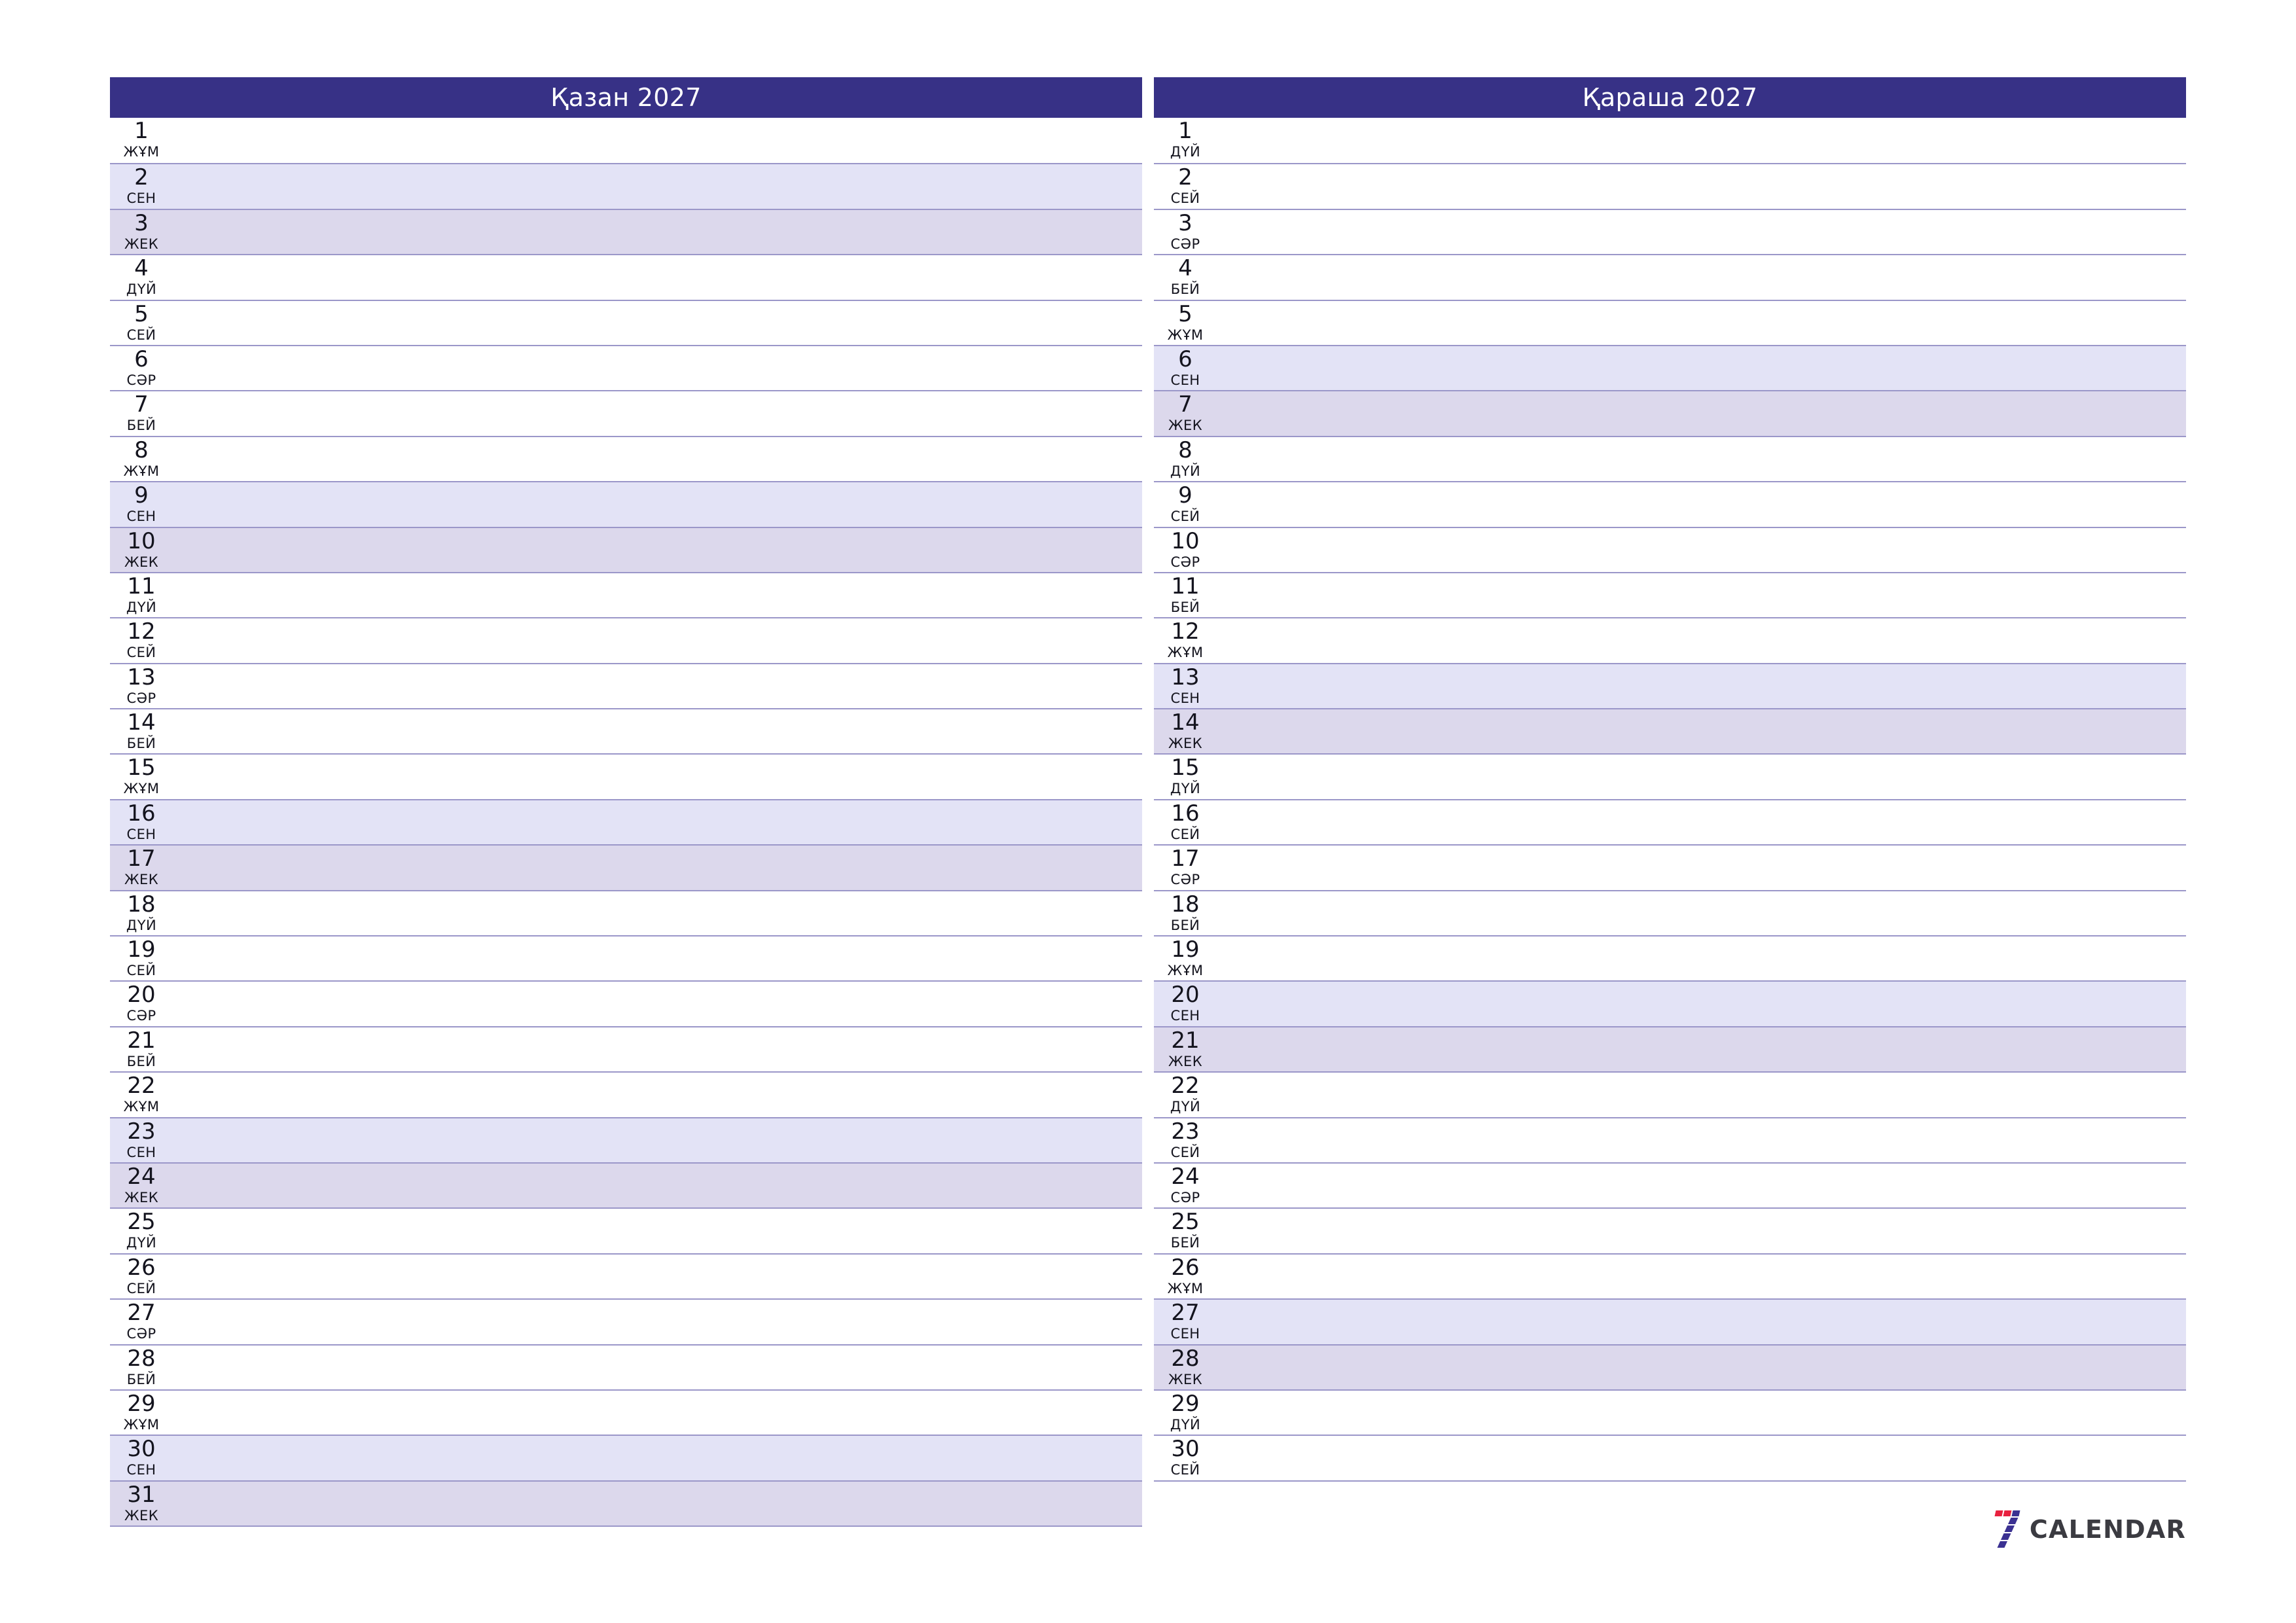 This screenshot has width=2296, height=1623. I want to click on day-row: 19 ЖҰМ, so click(1670, 958).